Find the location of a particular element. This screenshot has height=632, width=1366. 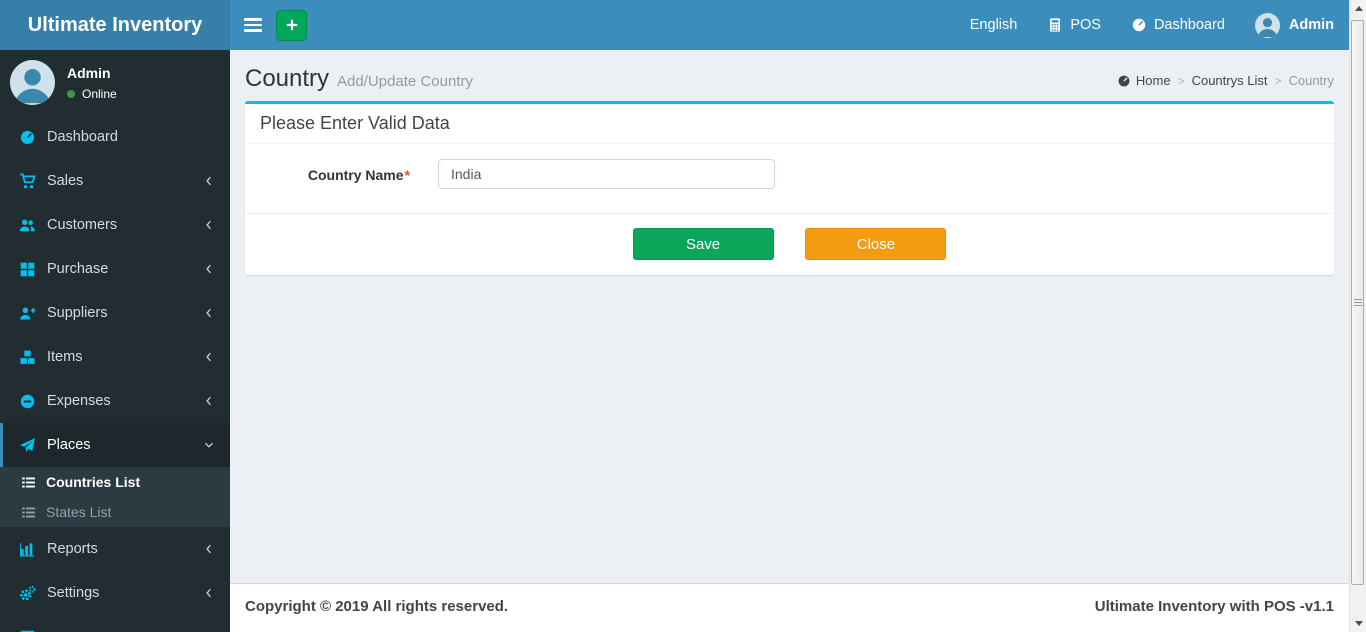

country-name-label: Country Name* is located at coordinates (358, 175).